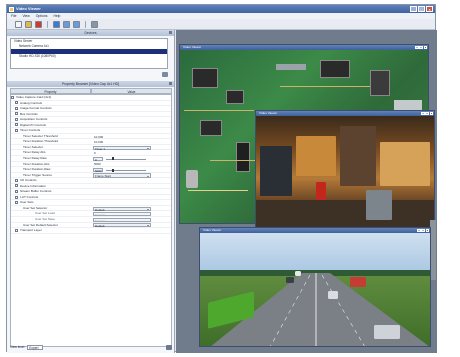 The height and width of the screenshot is (357, 460). Describe the element at coordinates (18, 24) in the screenshot. I see `new-icon` at that location.